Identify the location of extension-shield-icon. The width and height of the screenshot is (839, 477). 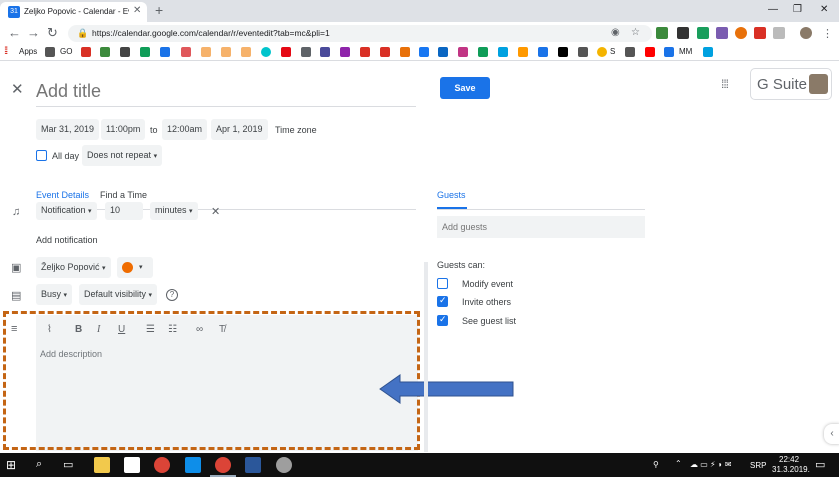
(683, 33).